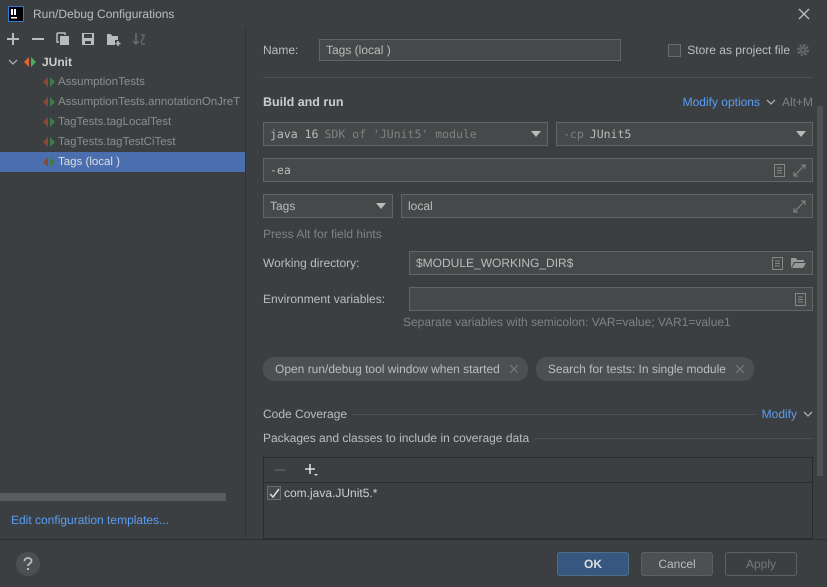 The height and width of the screenshot is (587, 827). I want to click on gear-icon, so click(803, 50).